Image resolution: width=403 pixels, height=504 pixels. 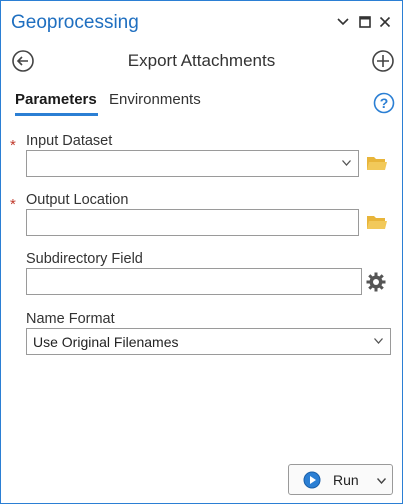 What do you see at coordinates (75, 22) in the screenshot?
I see `pane-title: Geoprocessing` at bounding box center [75, 22].